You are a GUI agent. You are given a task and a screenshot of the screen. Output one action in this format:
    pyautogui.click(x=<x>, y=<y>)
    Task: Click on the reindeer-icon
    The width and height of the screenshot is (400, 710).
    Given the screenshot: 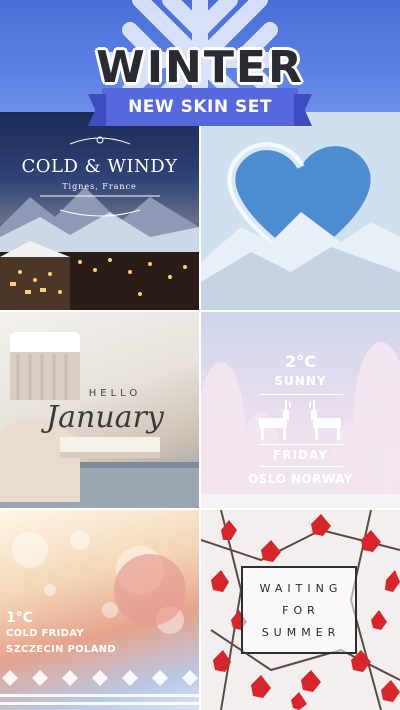 What is the action you would take?
    pyautogui.click(x=300, y=420)
    